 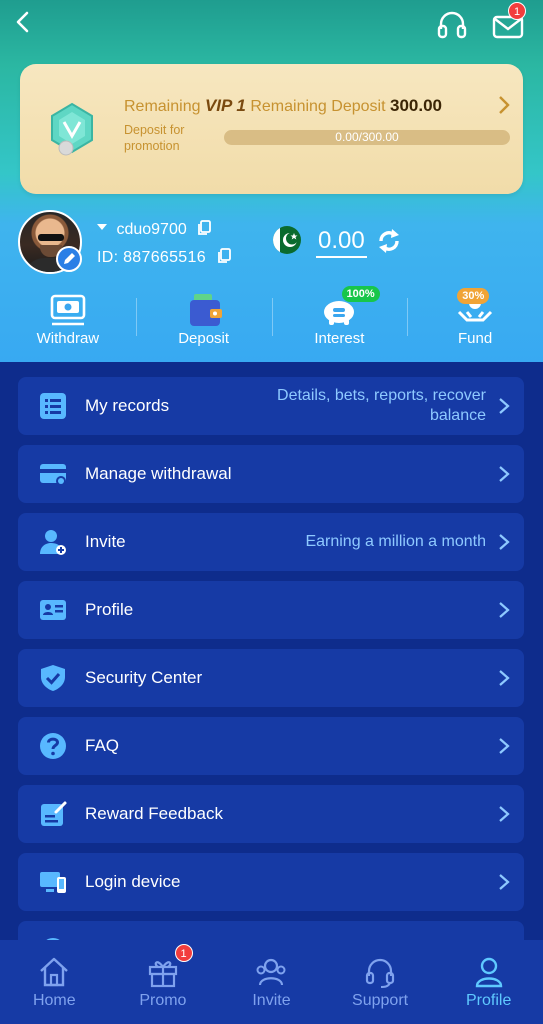 What do you see at coordinates (389, 241) in the screenshot?
I see `refresh-icon` at bounding box center [389, 241].